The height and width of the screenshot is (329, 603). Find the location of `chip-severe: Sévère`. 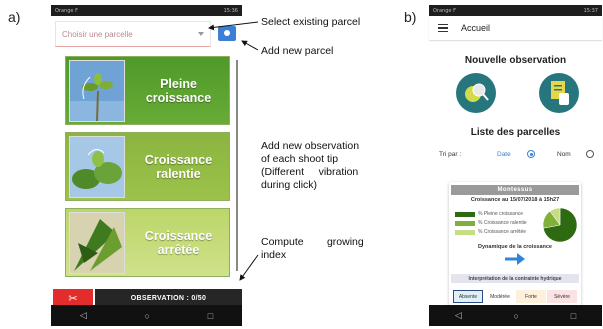

chip-severe: Sévère is located at coordinates (562, 296).